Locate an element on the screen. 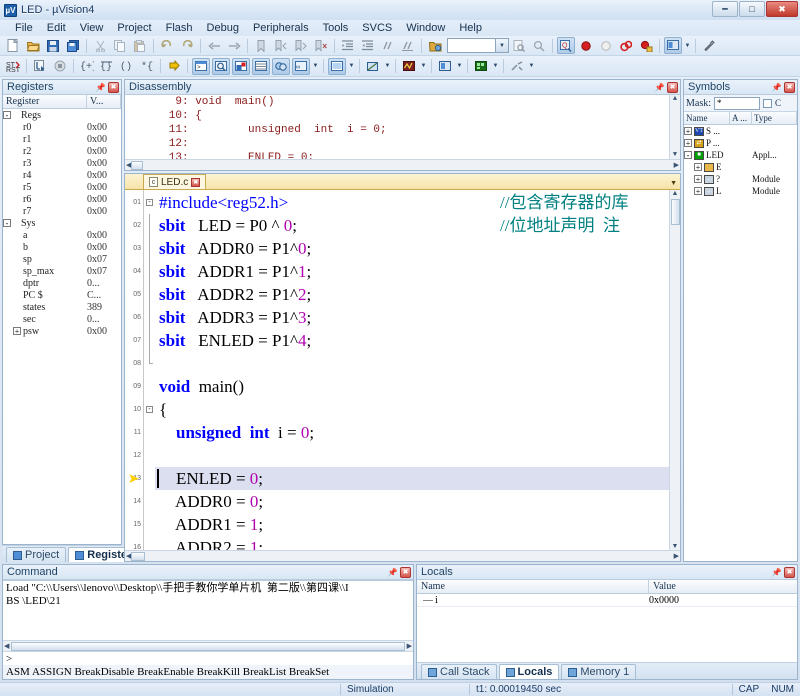  mask-input is located at coordinates (737, 103).